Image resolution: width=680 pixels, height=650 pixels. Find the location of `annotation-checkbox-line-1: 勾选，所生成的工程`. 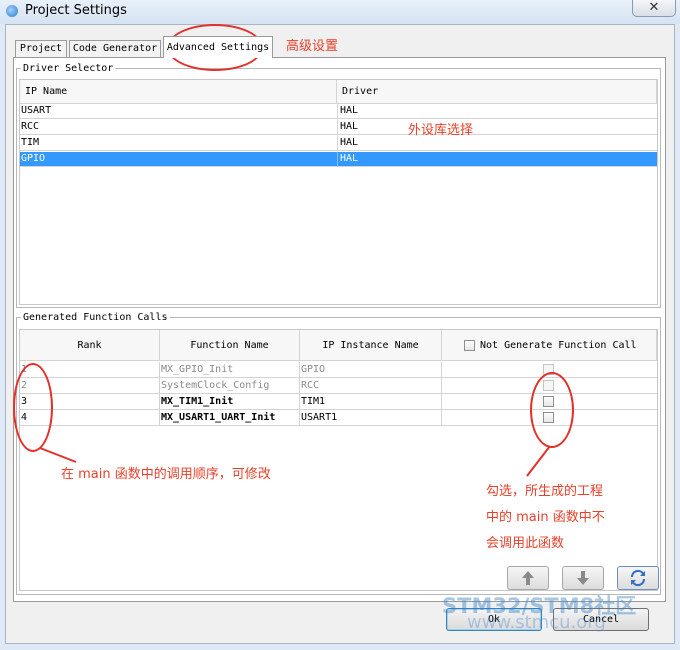

annotation-checkbox-line-1: 勾选，所生成的工程 is located at coordinates (545, 491).